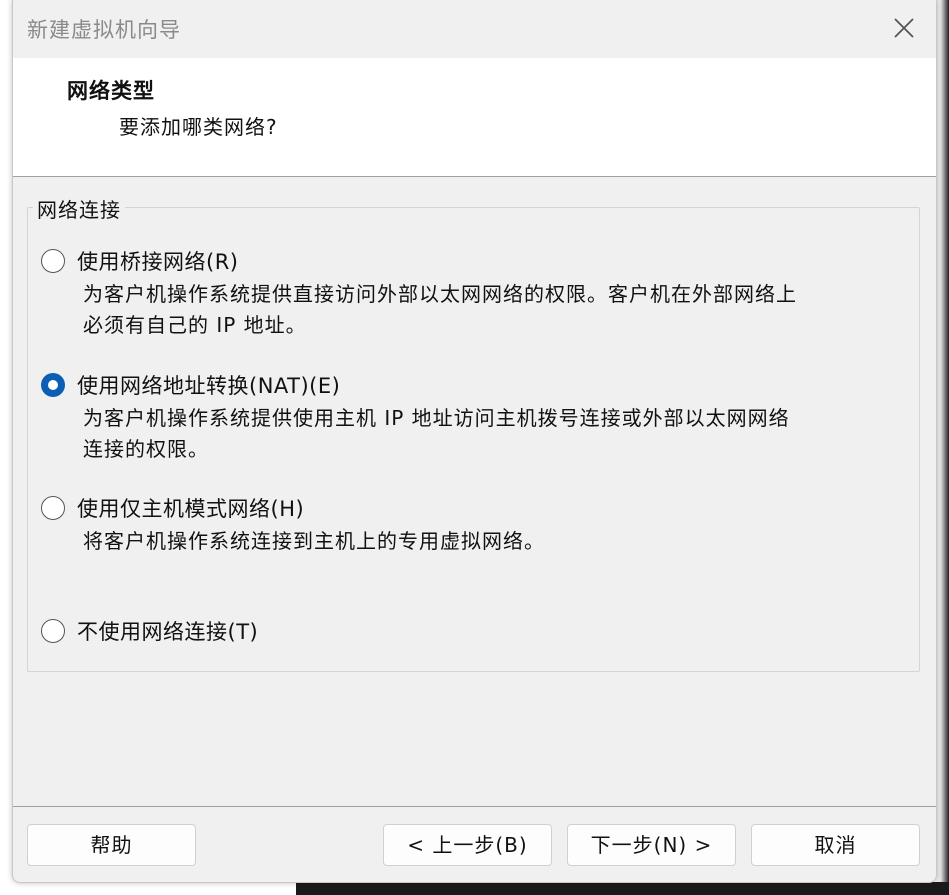  I want to click on close-icon, so click(904, 28).